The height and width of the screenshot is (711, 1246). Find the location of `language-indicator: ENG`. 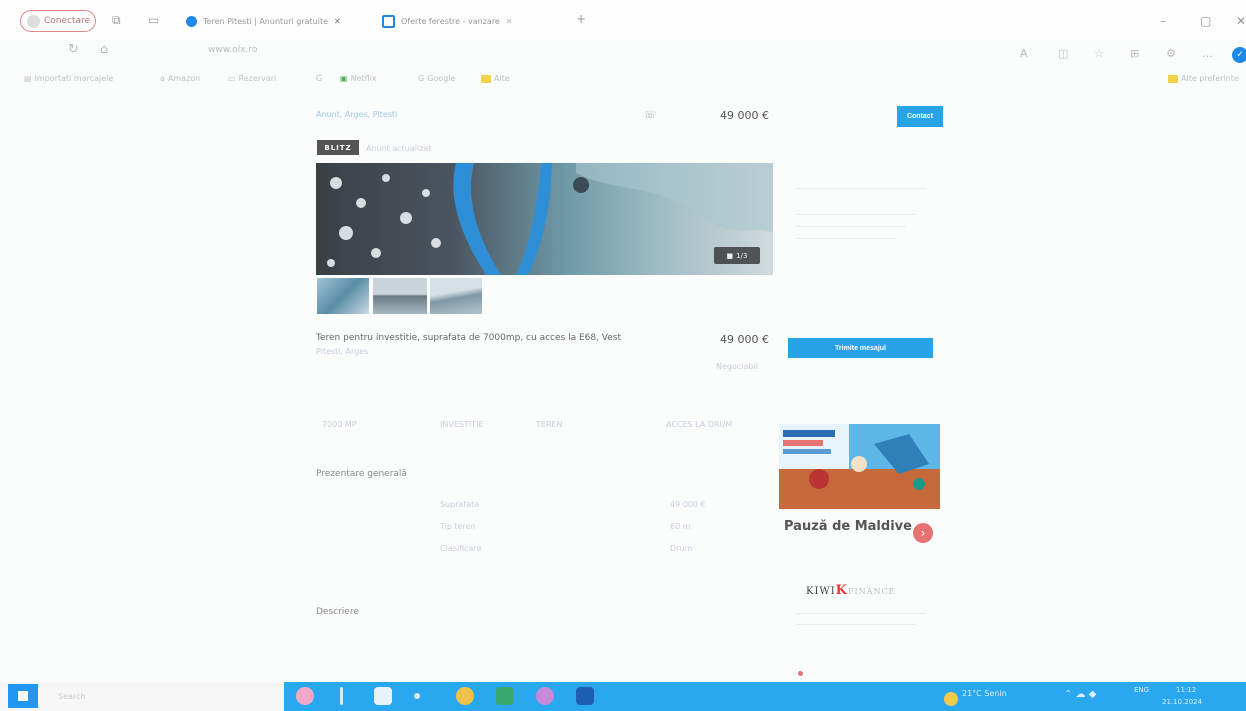

language-indicator: ENG is located at coordinates (1141, 690).